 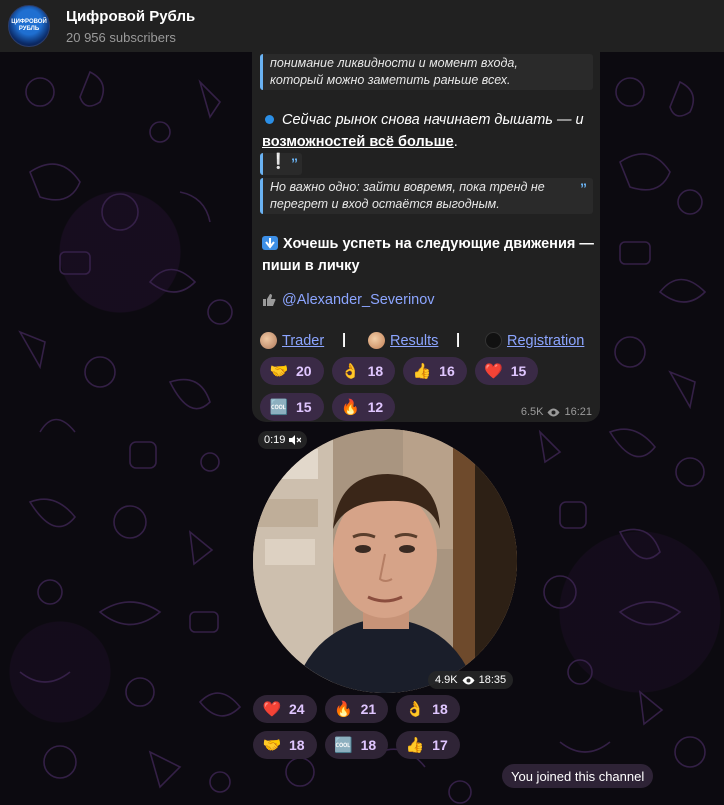 I want to click on reaction-cool: 🆒 18, so click(x=356, y=745).